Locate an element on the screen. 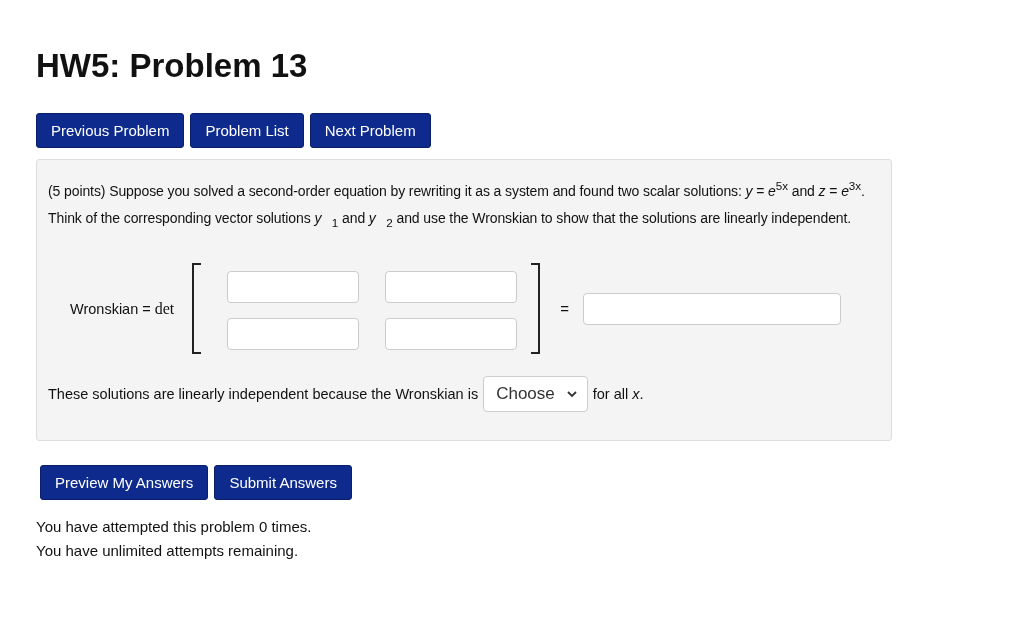 Image resolution: width=1024 pixels, height=618 pixels. wronskian-label: Wronskian = det is located at coordinates (122, 308).